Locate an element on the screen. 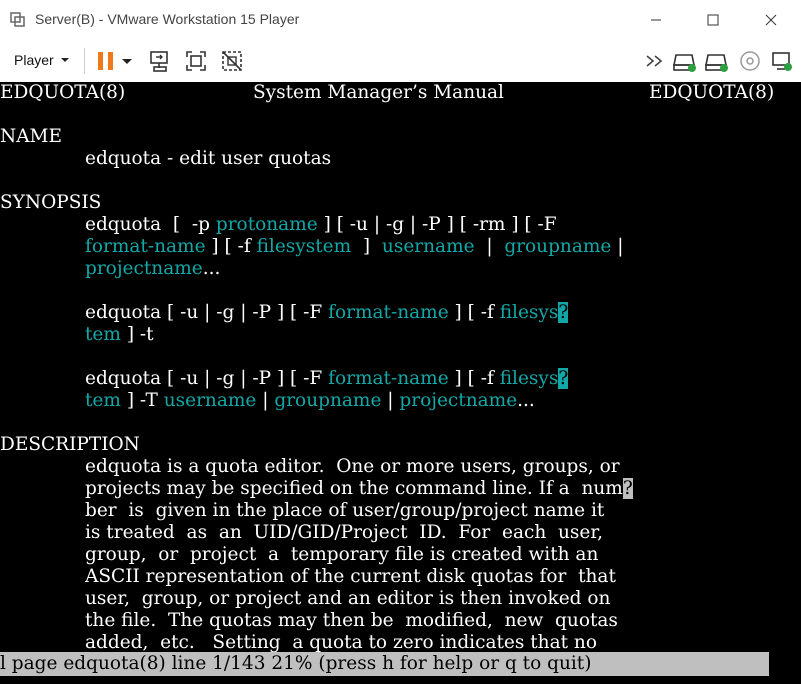 Image resolution: width=801 pixels, height=684 pixels. section-heading-synopsis: SYNOPSIS is located at coordinates (51, 202).